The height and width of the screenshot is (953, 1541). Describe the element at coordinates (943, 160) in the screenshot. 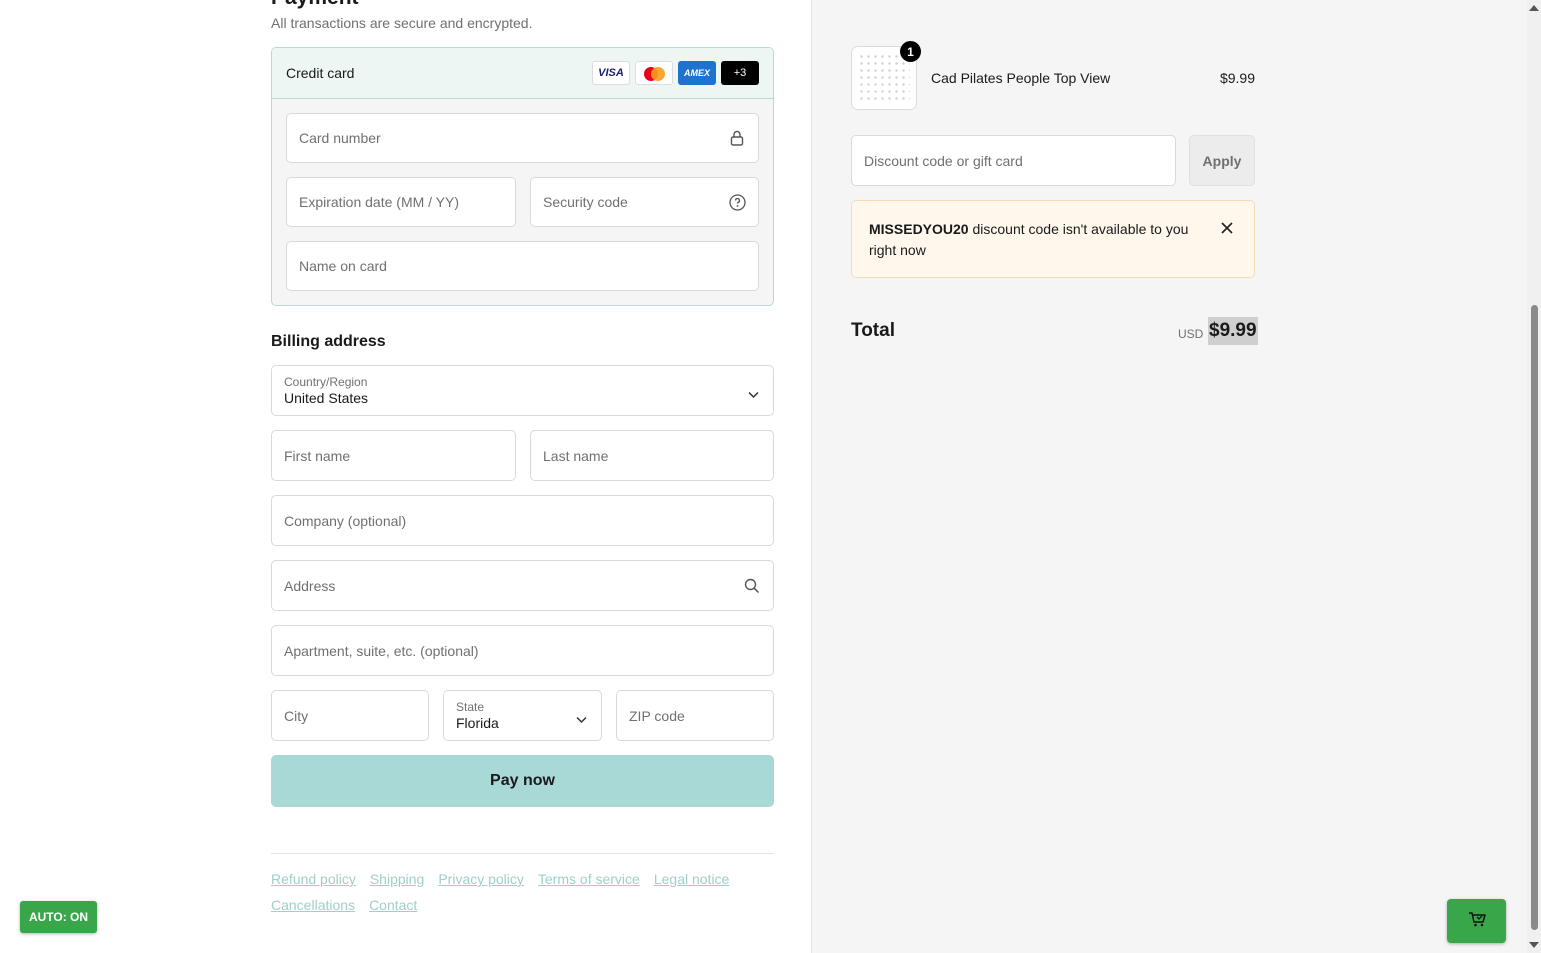

I see `discount-placeholder: Discount code or gift card` at that location.